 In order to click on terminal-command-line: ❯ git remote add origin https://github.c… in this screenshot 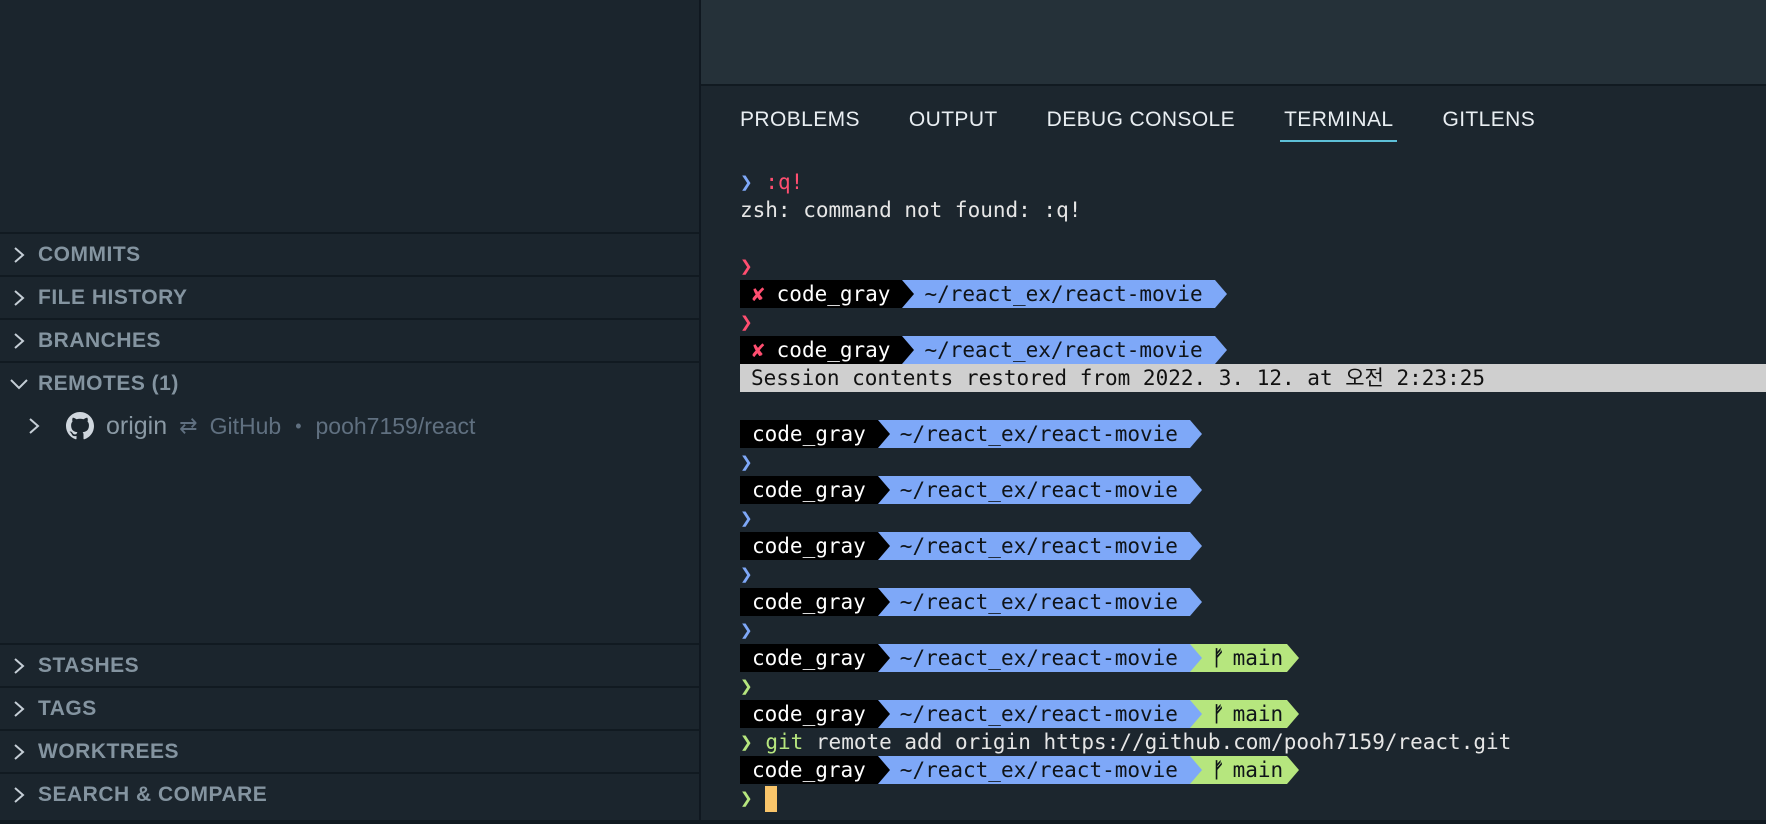, I will do `click(1126, 742)`.